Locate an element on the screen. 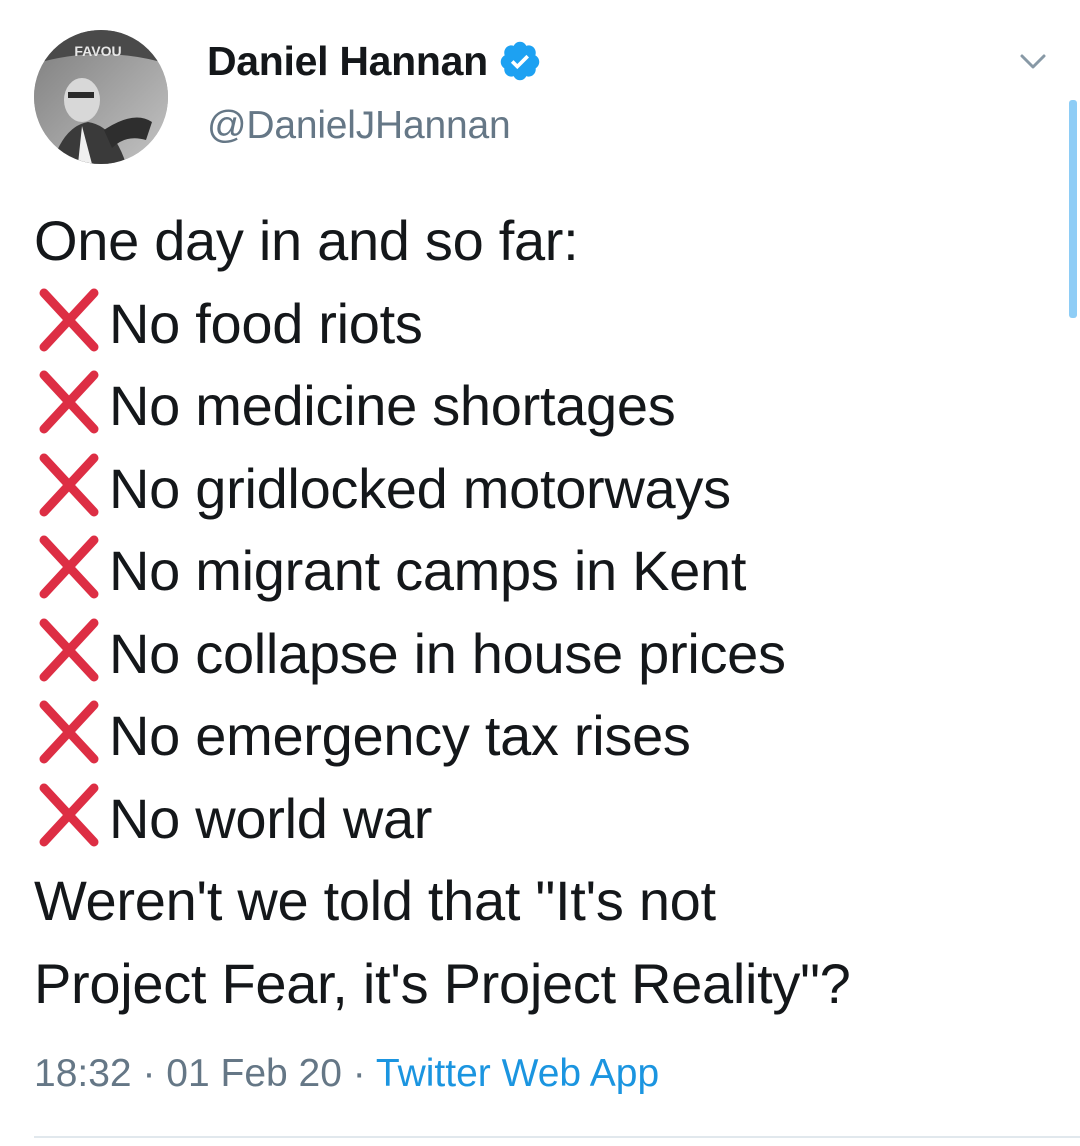 The image size is (1080, 1146). list-item: No collapse in house prices is located at coordinates (539, 654).